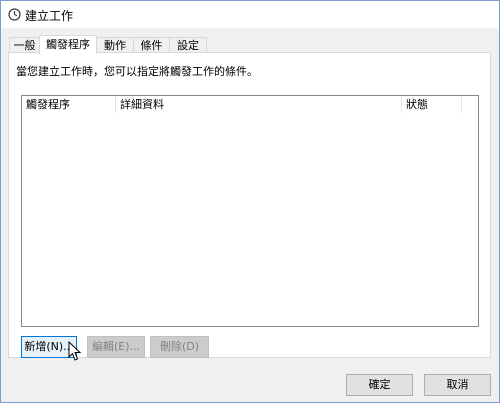  What do you see at coordinates (24, 44) in the screenshot?
I see `tab-general: 一般` at bounding box center [24, 44].